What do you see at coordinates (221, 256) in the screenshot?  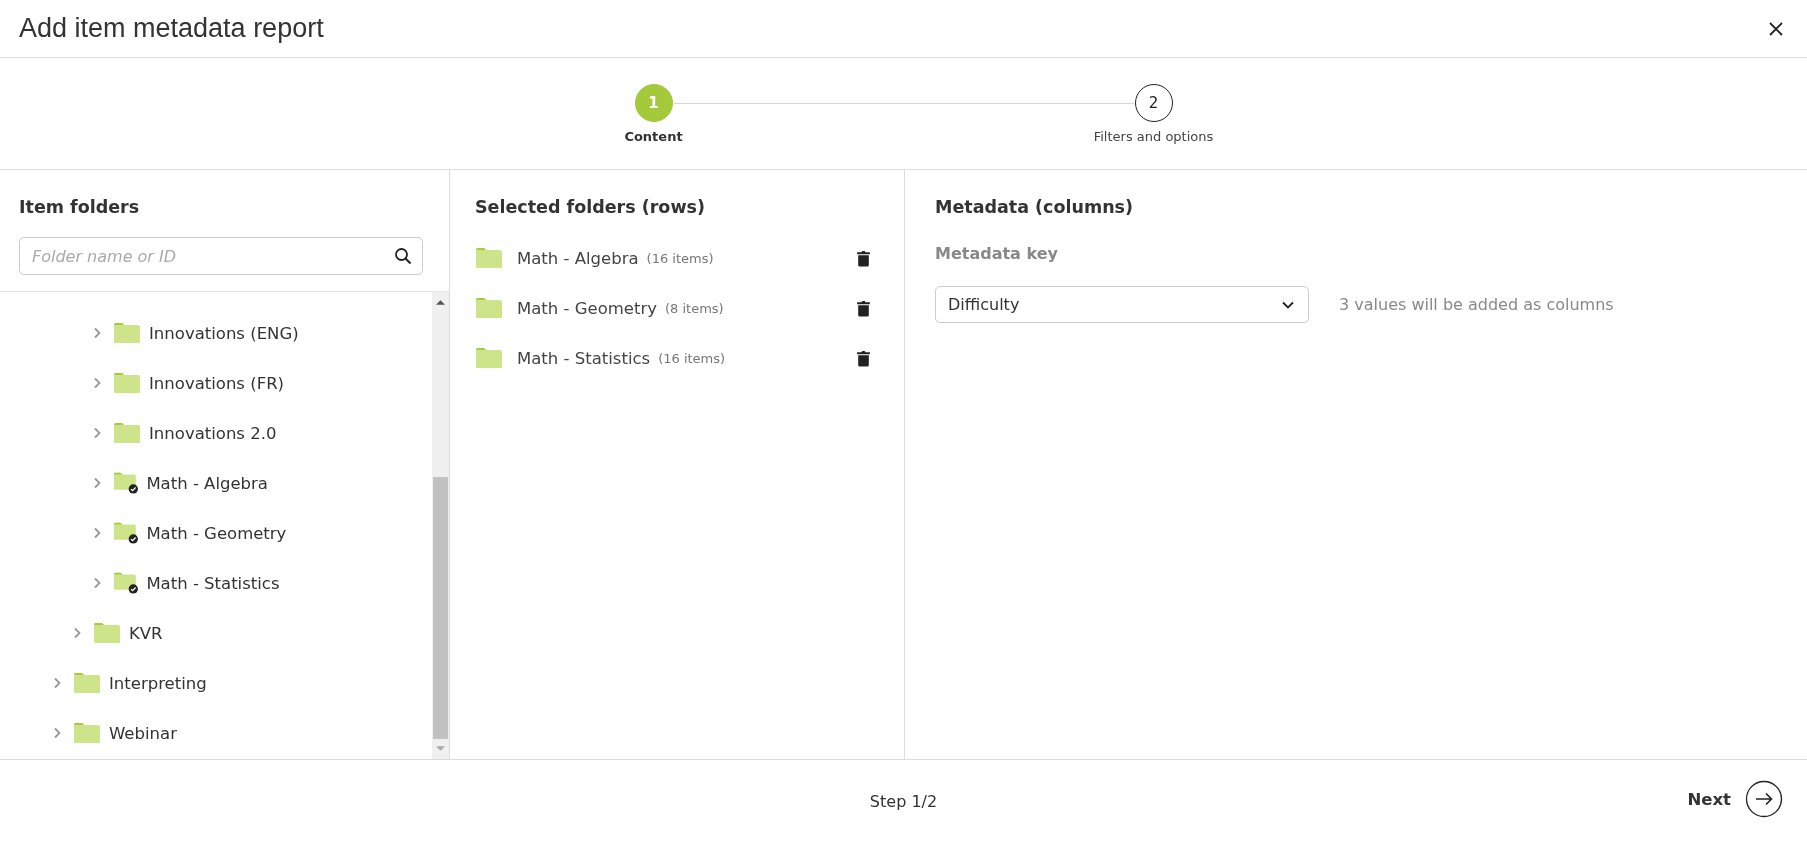 I see `search-field: Folder name or ID` at bounding box center [221, 256].